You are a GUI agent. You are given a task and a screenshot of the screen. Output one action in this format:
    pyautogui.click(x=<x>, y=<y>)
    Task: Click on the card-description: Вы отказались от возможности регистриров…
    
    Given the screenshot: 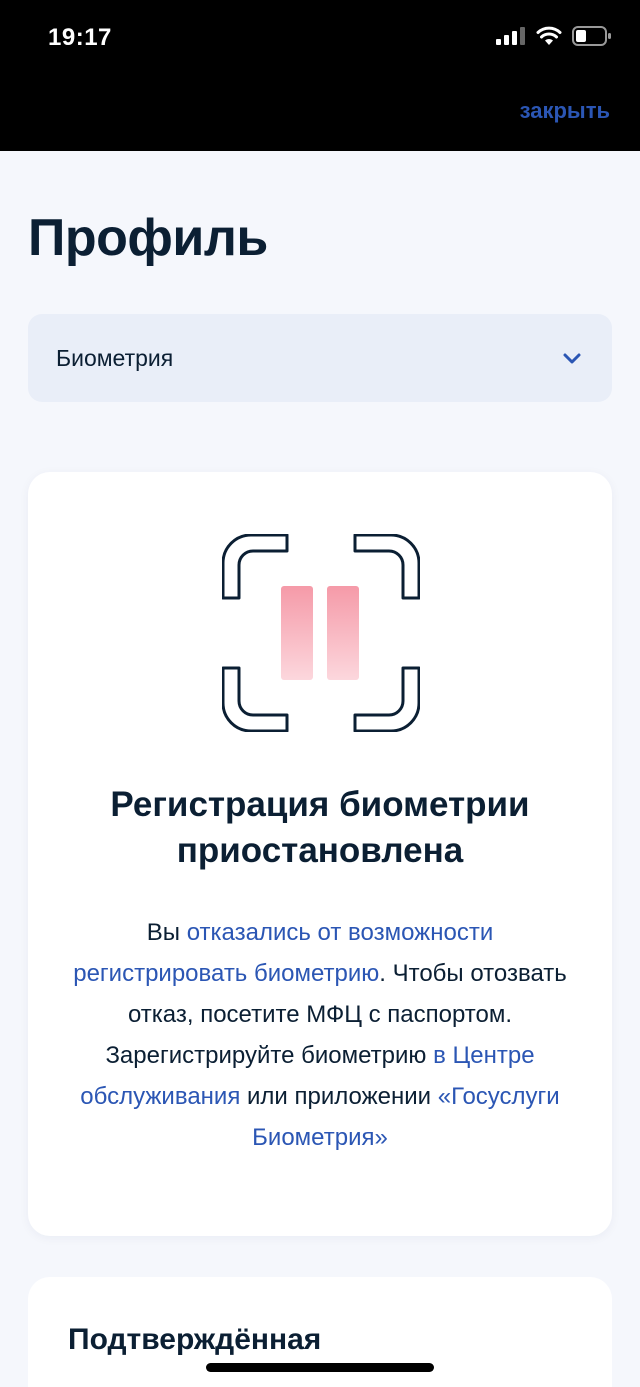 What is the action you would take?
    pyautogui.click(x=320, y=1035)
    